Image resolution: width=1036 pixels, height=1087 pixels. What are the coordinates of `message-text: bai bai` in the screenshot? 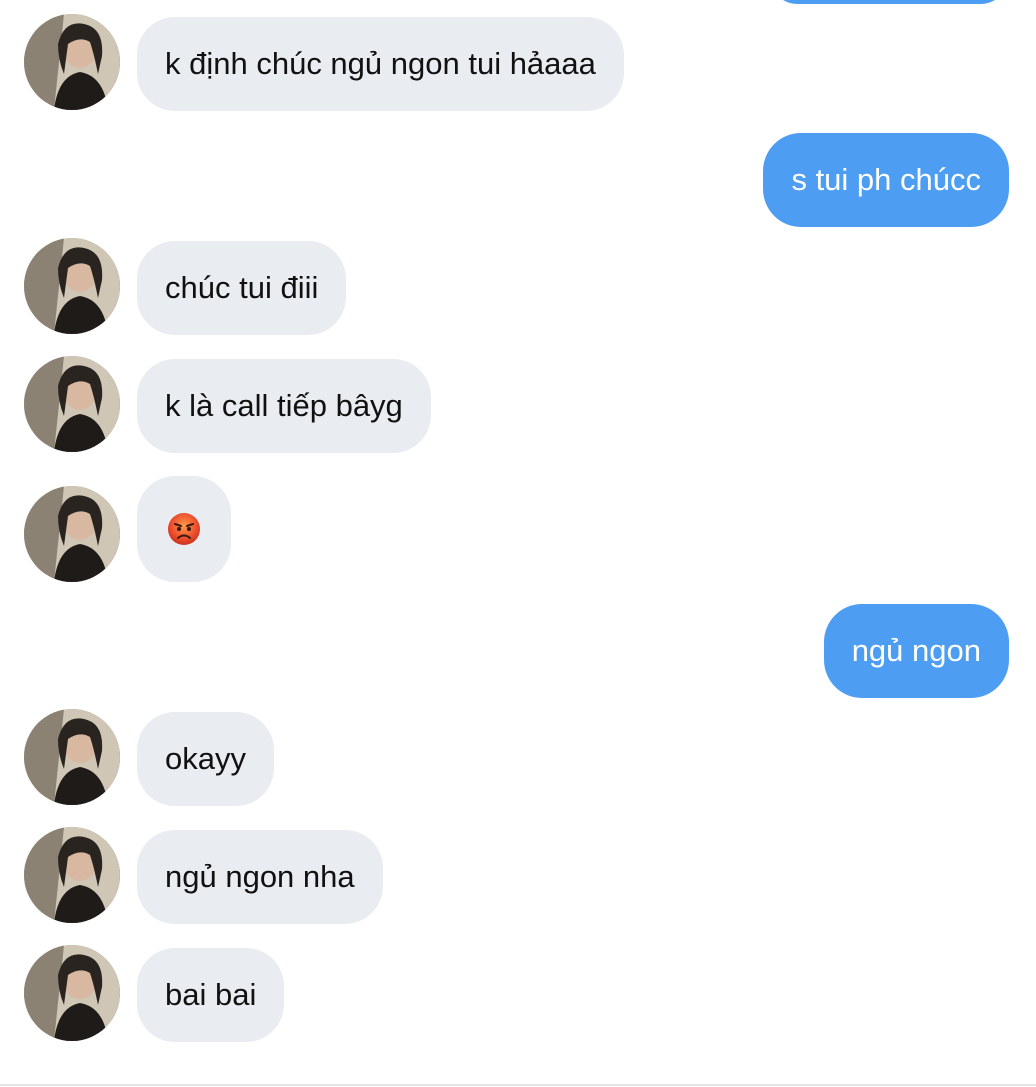 It's located at (211, 994).